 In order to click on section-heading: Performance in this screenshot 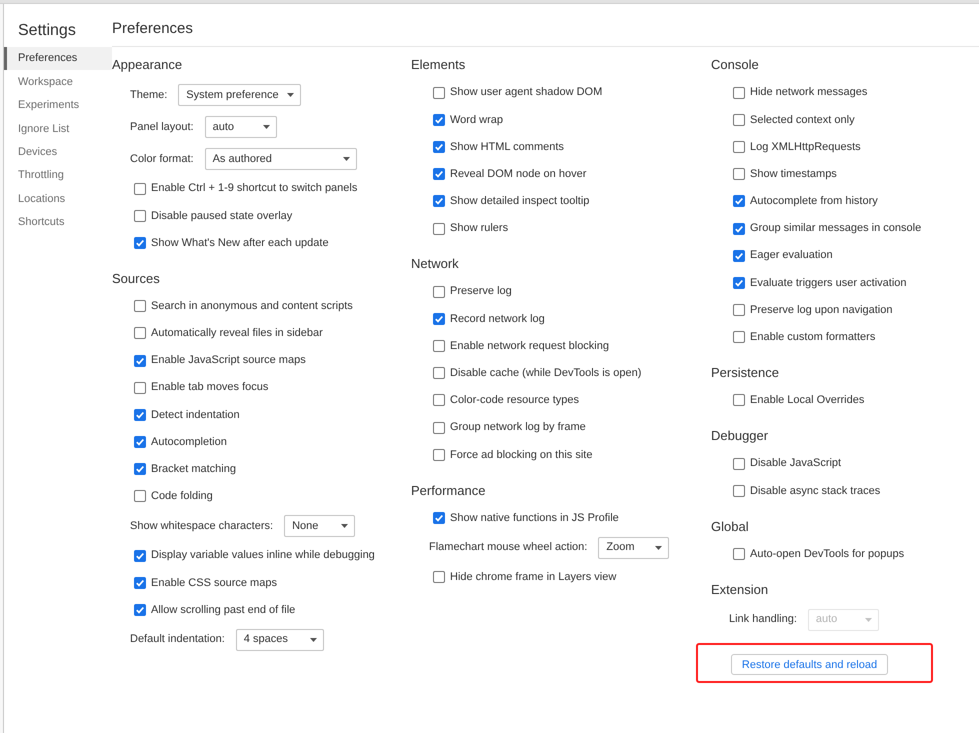, I will do `click(448, 491)`.